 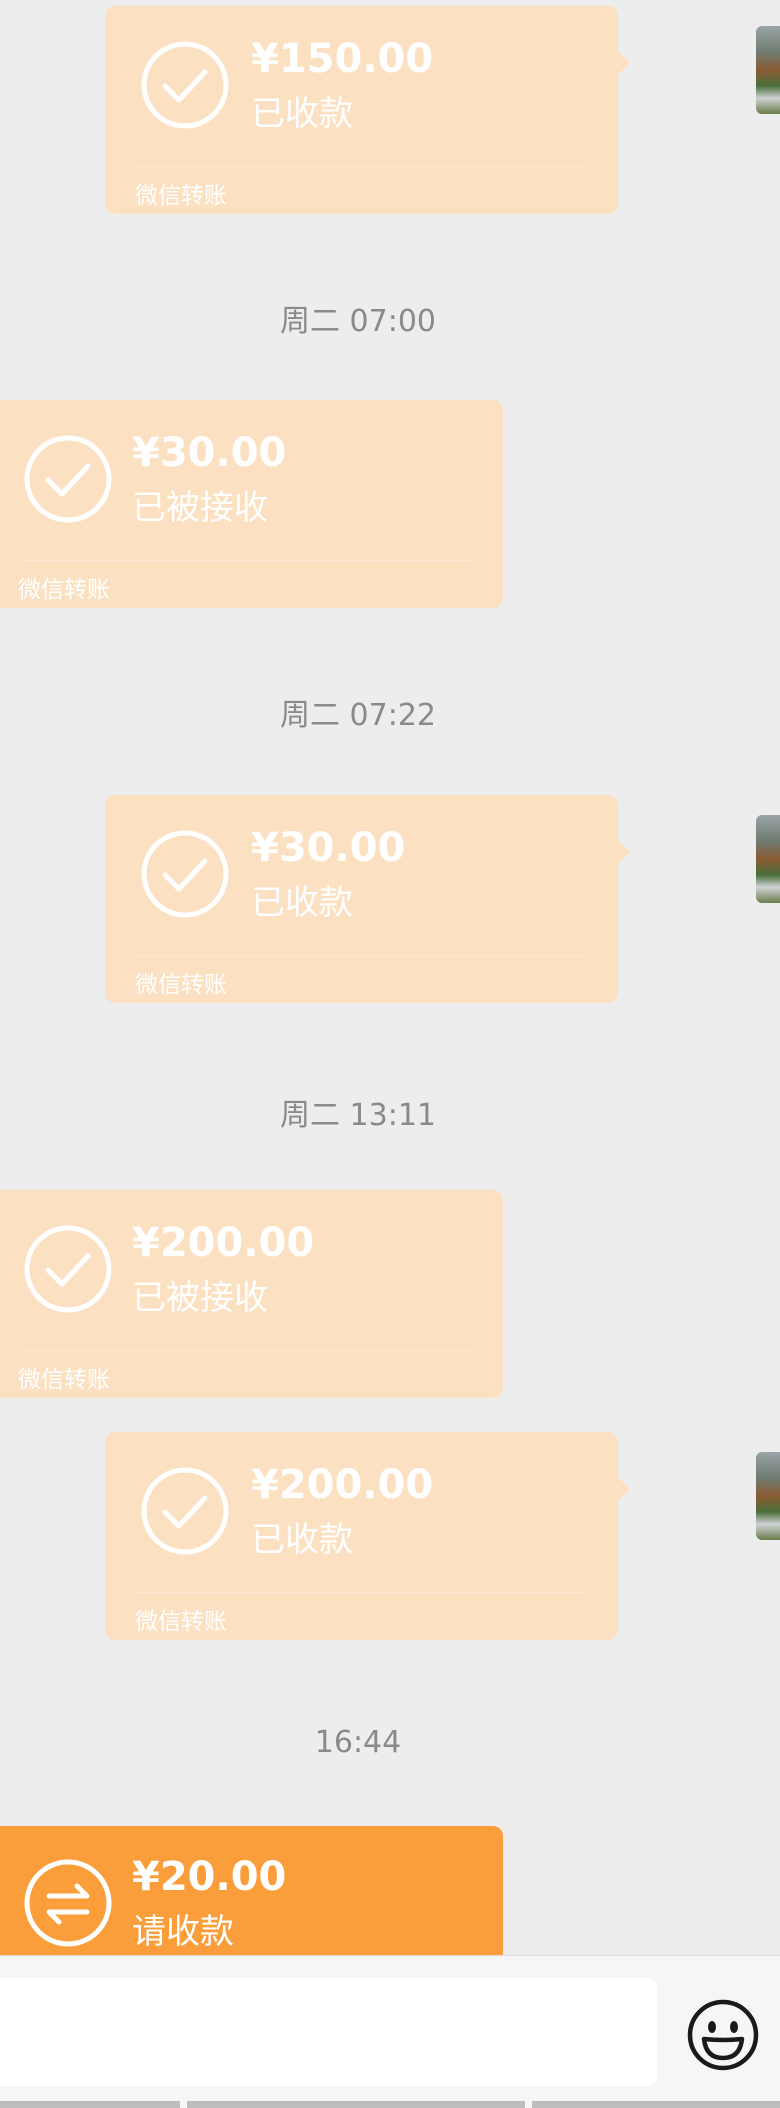 I want to click on transfer-card-pending: ¥20.00 请收款, so click(x=251, y=1896).